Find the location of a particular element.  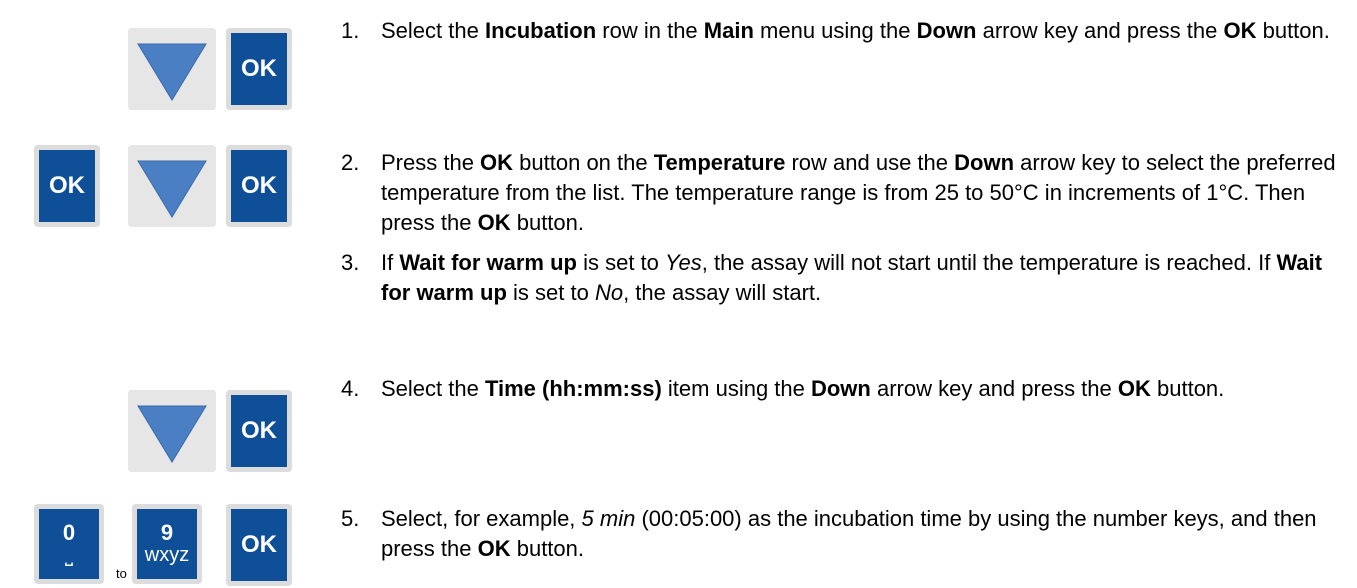

nine-key-icon: 9 wxyz is located at coordinates (167, 544).